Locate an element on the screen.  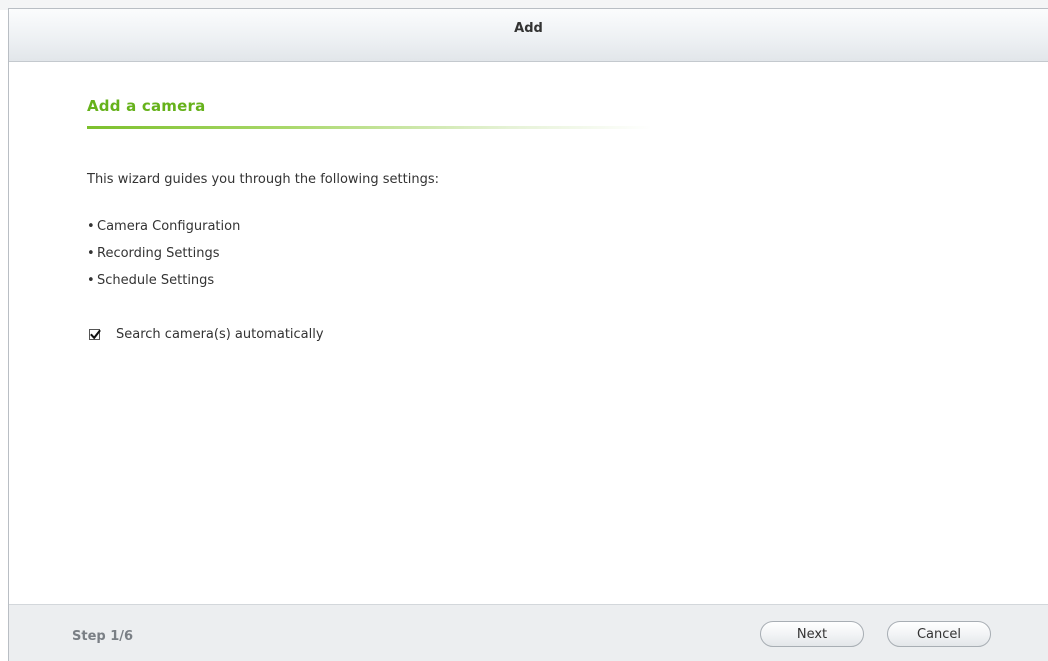
list-item: • Recording Settings is located at coordinates (163, 259).